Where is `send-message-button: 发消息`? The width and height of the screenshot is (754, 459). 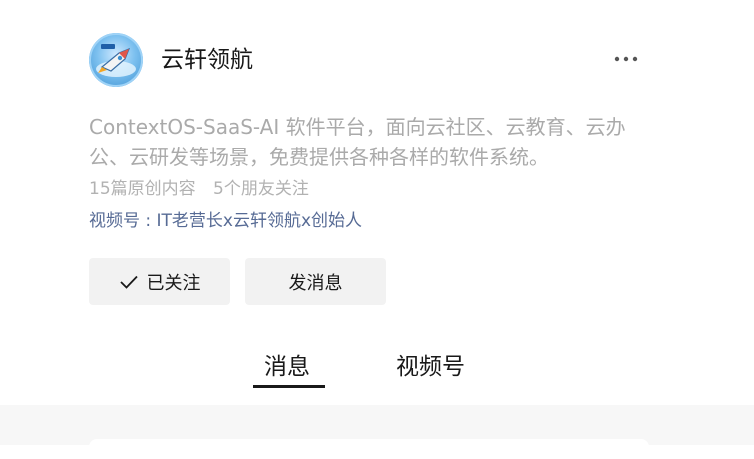
send-message-button: 发消息 is located at coordinates (315, 281).